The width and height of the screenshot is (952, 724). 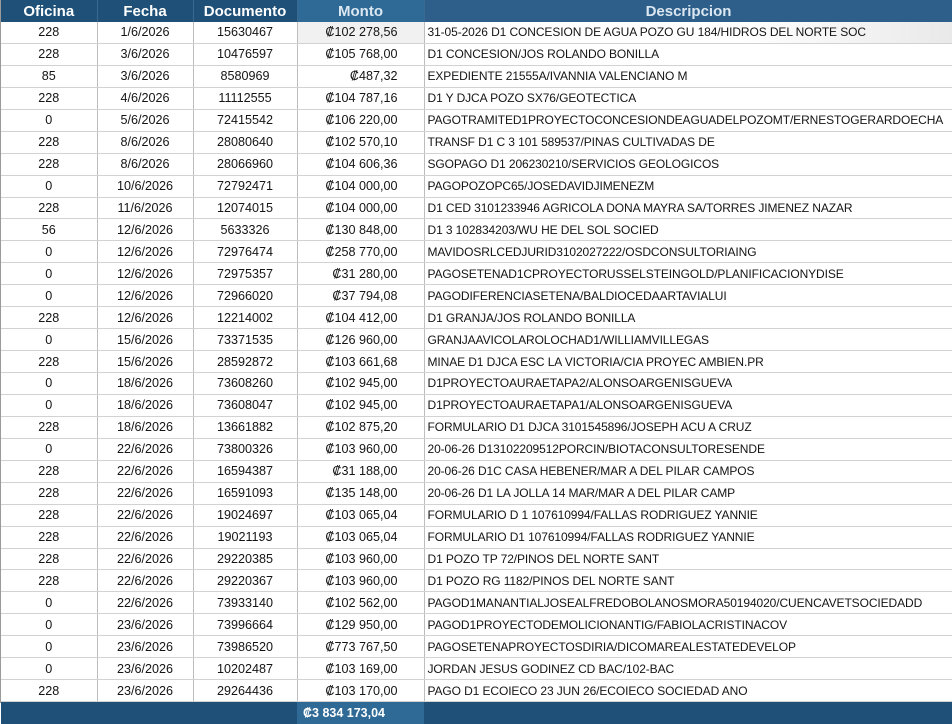 What do you see at coordinates (245, 98) in the screenshot?
I see `cell-documento: 11112555` at bounding box center [245, 98].